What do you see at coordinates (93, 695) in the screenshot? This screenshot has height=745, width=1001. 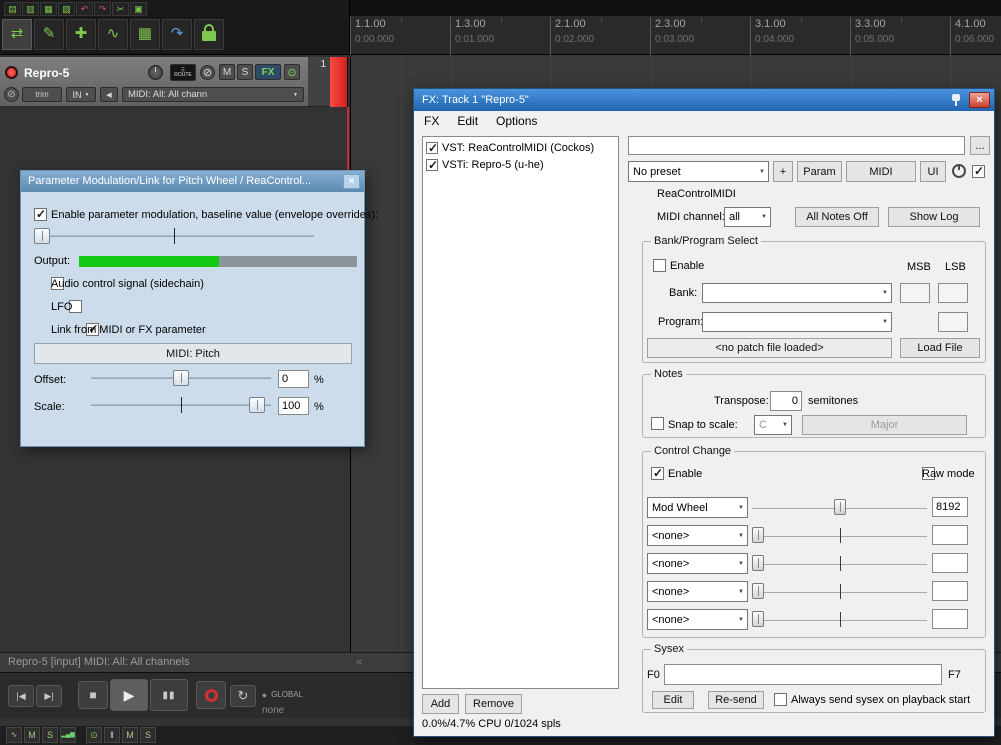 I see `stop-button: ■` at bounding box center [93, 695].